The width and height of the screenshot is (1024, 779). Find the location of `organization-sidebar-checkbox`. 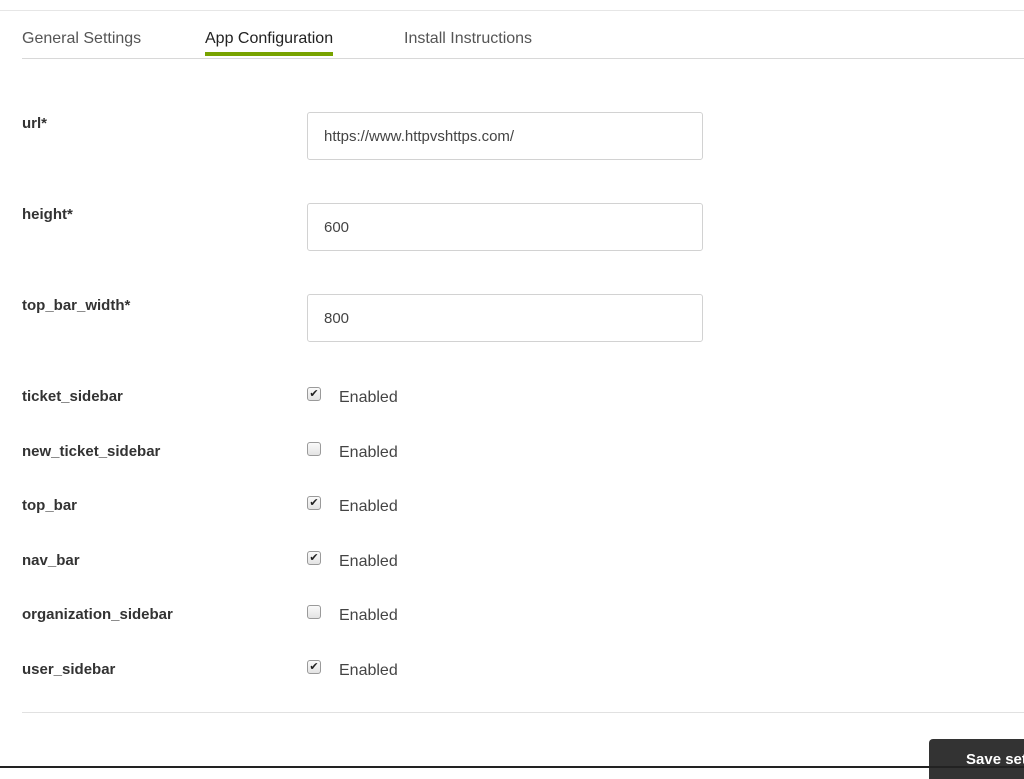

organization-sidebar-checkbox is located at coordinates (314, 612).